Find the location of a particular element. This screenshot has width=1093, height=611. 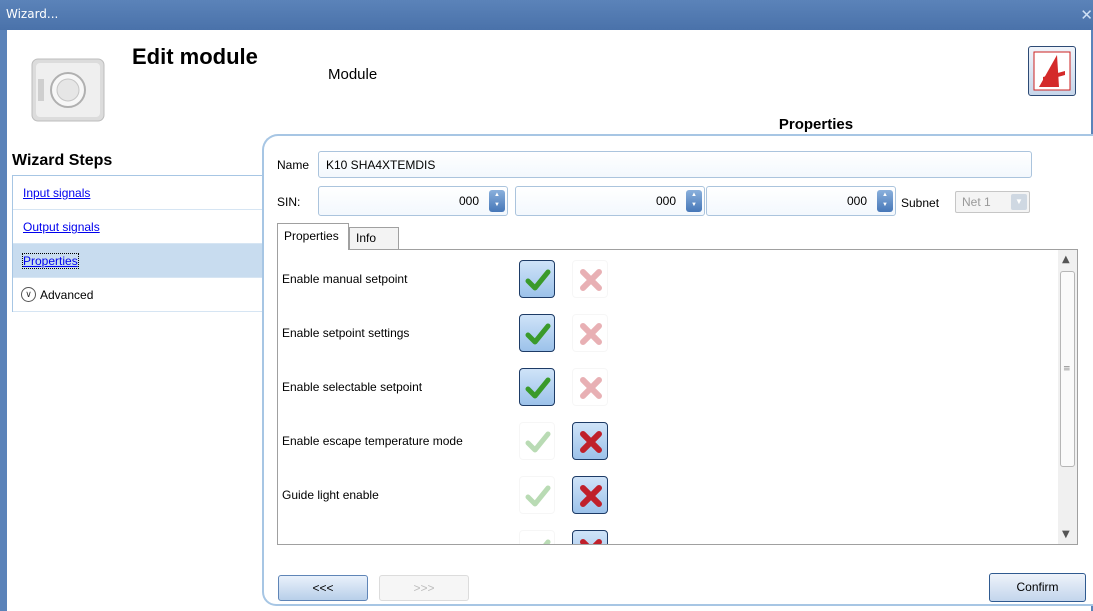

scroll-down-icon: ▼ is located at coordinates (1066, 534).